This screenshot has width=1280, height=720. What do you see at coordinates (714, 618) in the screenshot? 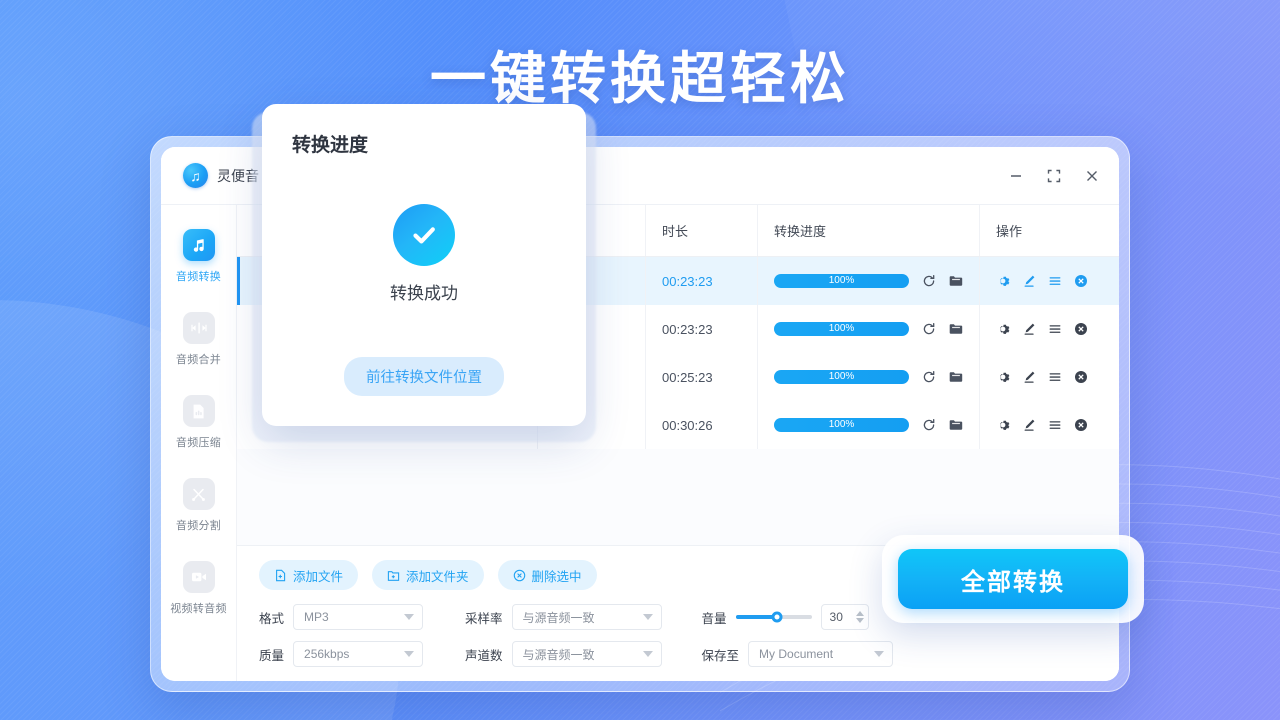
I see `volume-label: 音量` at bounding box center [714, 618].